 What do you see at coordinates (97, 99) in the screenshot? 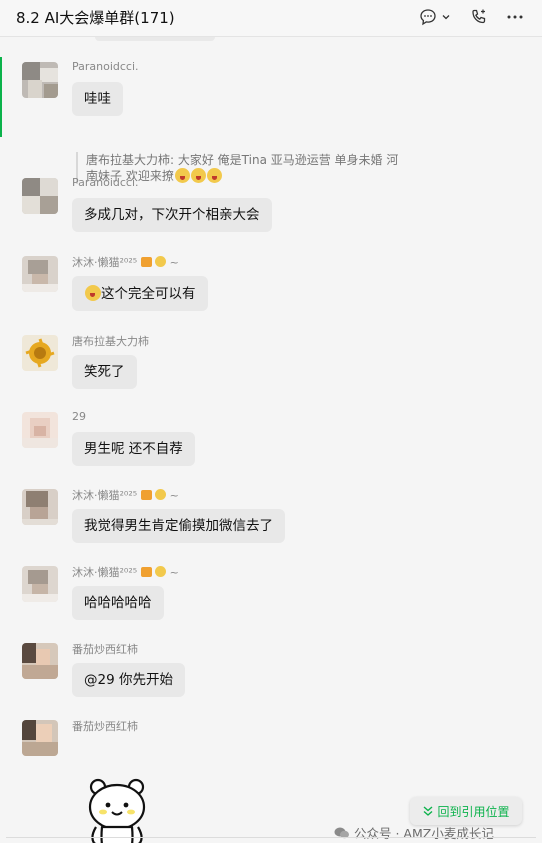
I see `message-bubble: 哇哇` at bounding box center [97, 99].